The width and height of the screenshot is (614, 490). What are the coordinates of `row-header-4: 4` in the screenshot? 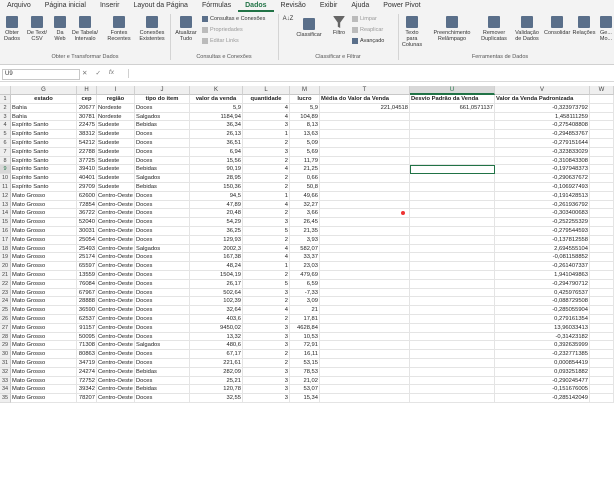 It's located at (5, 126).